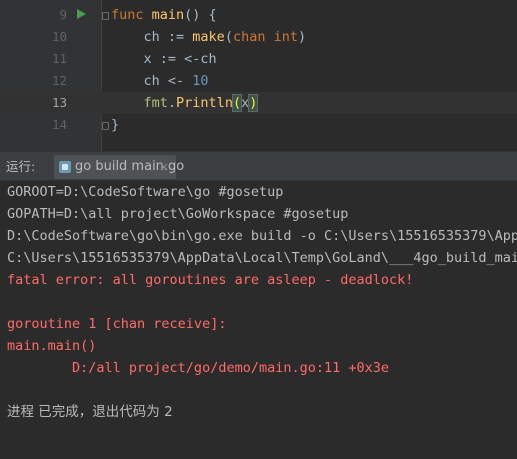  I want to click on console-error-line: D:/all project/go/demo/main.go:11 +0x3e, so click(198, 368).